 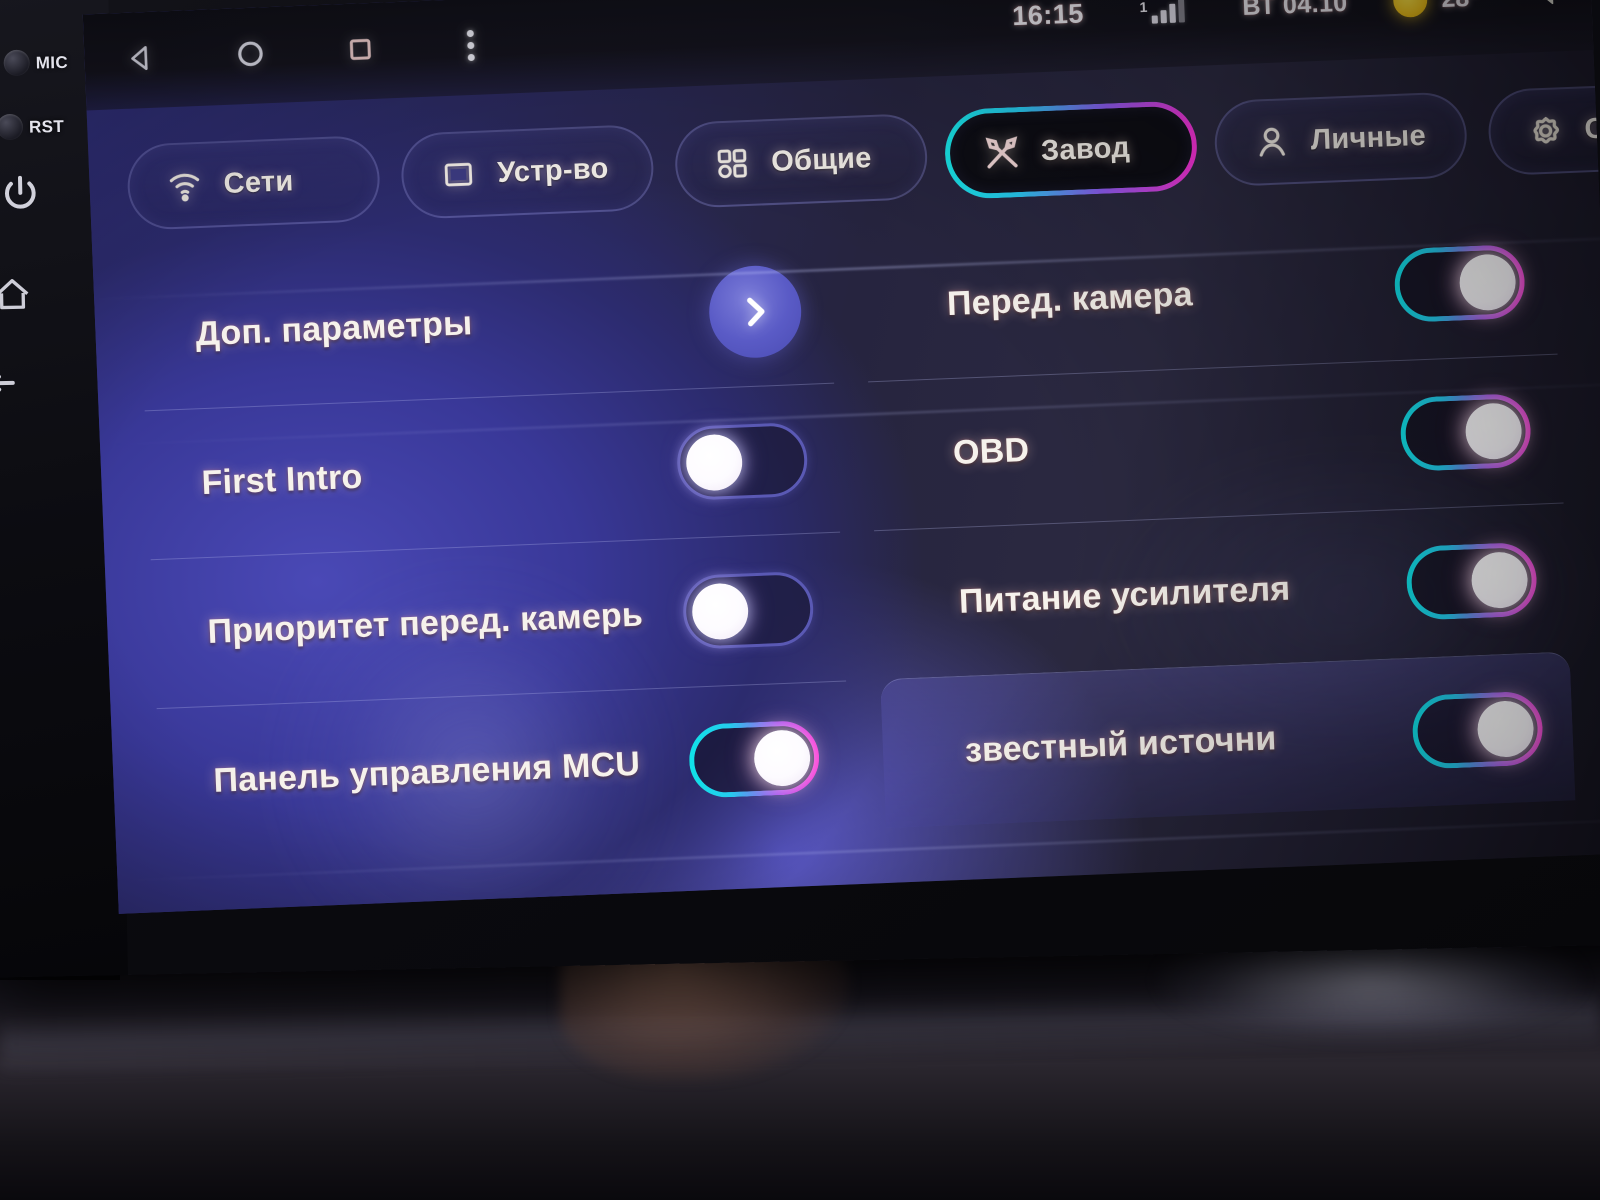 I want to click on android-status-bar: 16:15 1 ВТ 04.10 28°, so click(x=838, y=55).